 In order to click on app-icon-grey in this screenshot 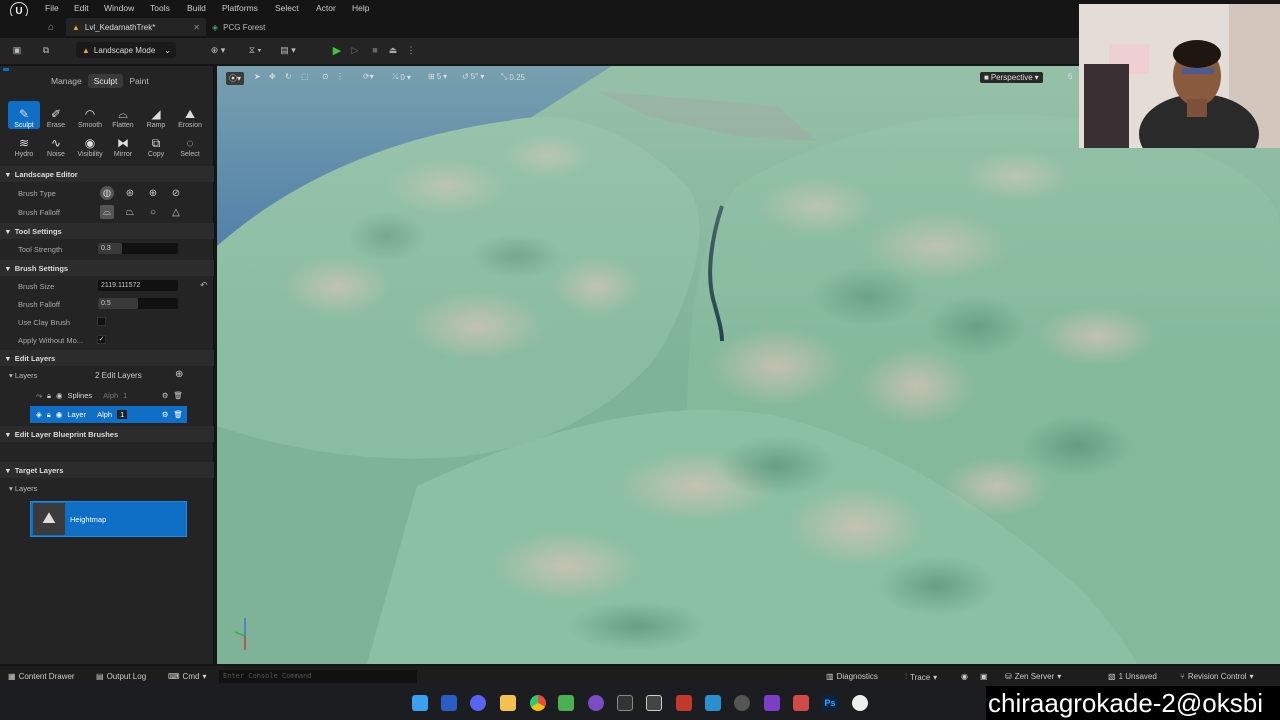, I will do `click(742, 703)`.